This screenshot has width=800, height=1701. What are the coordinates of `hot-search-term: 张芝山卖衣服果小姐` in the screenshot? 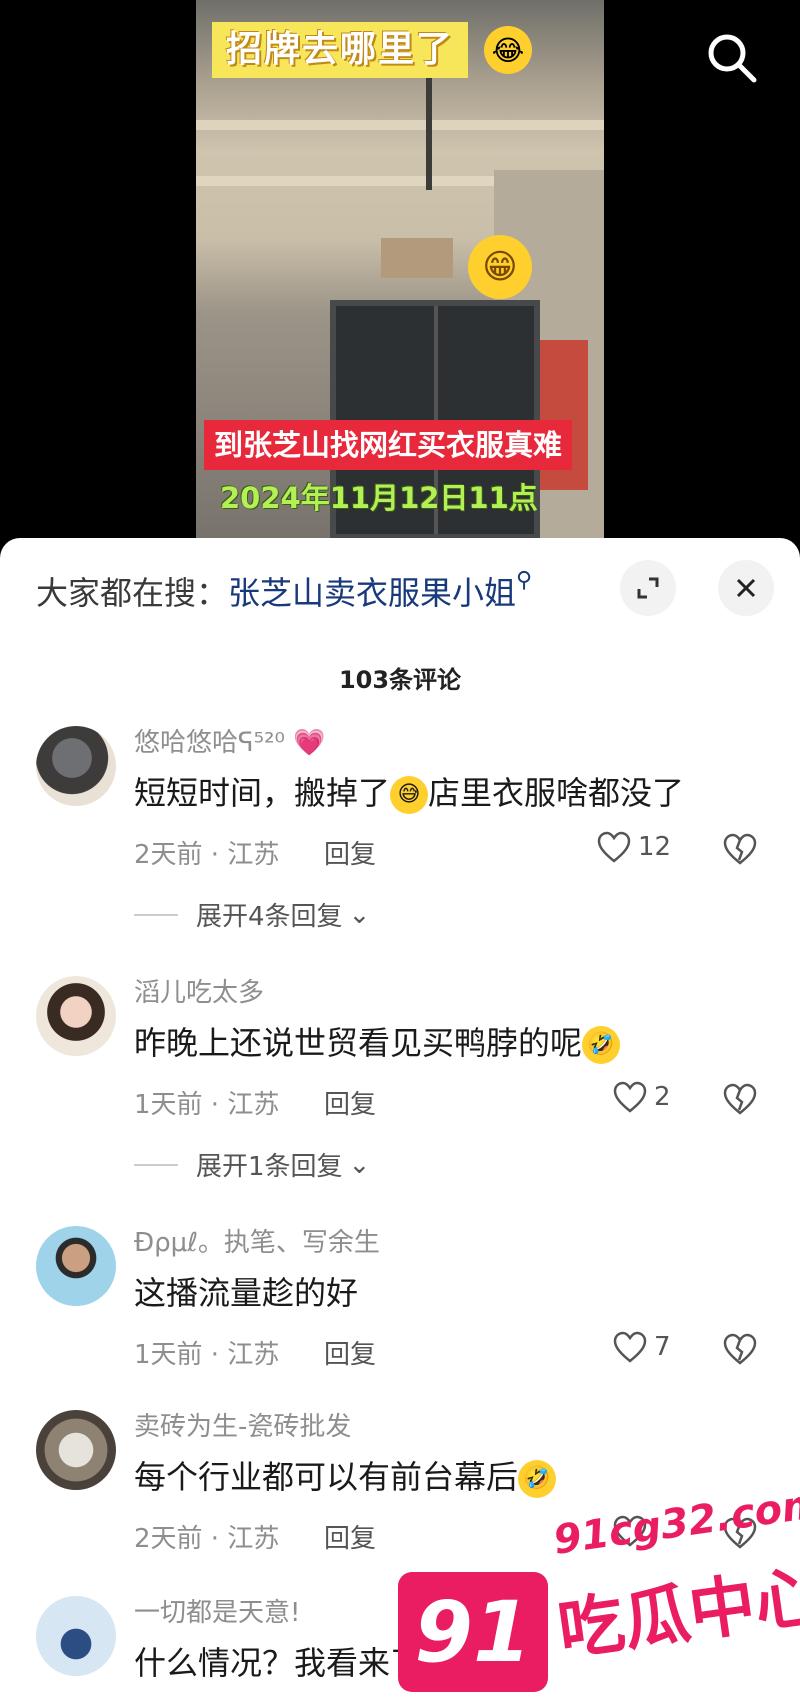 It's located at (372, 593).